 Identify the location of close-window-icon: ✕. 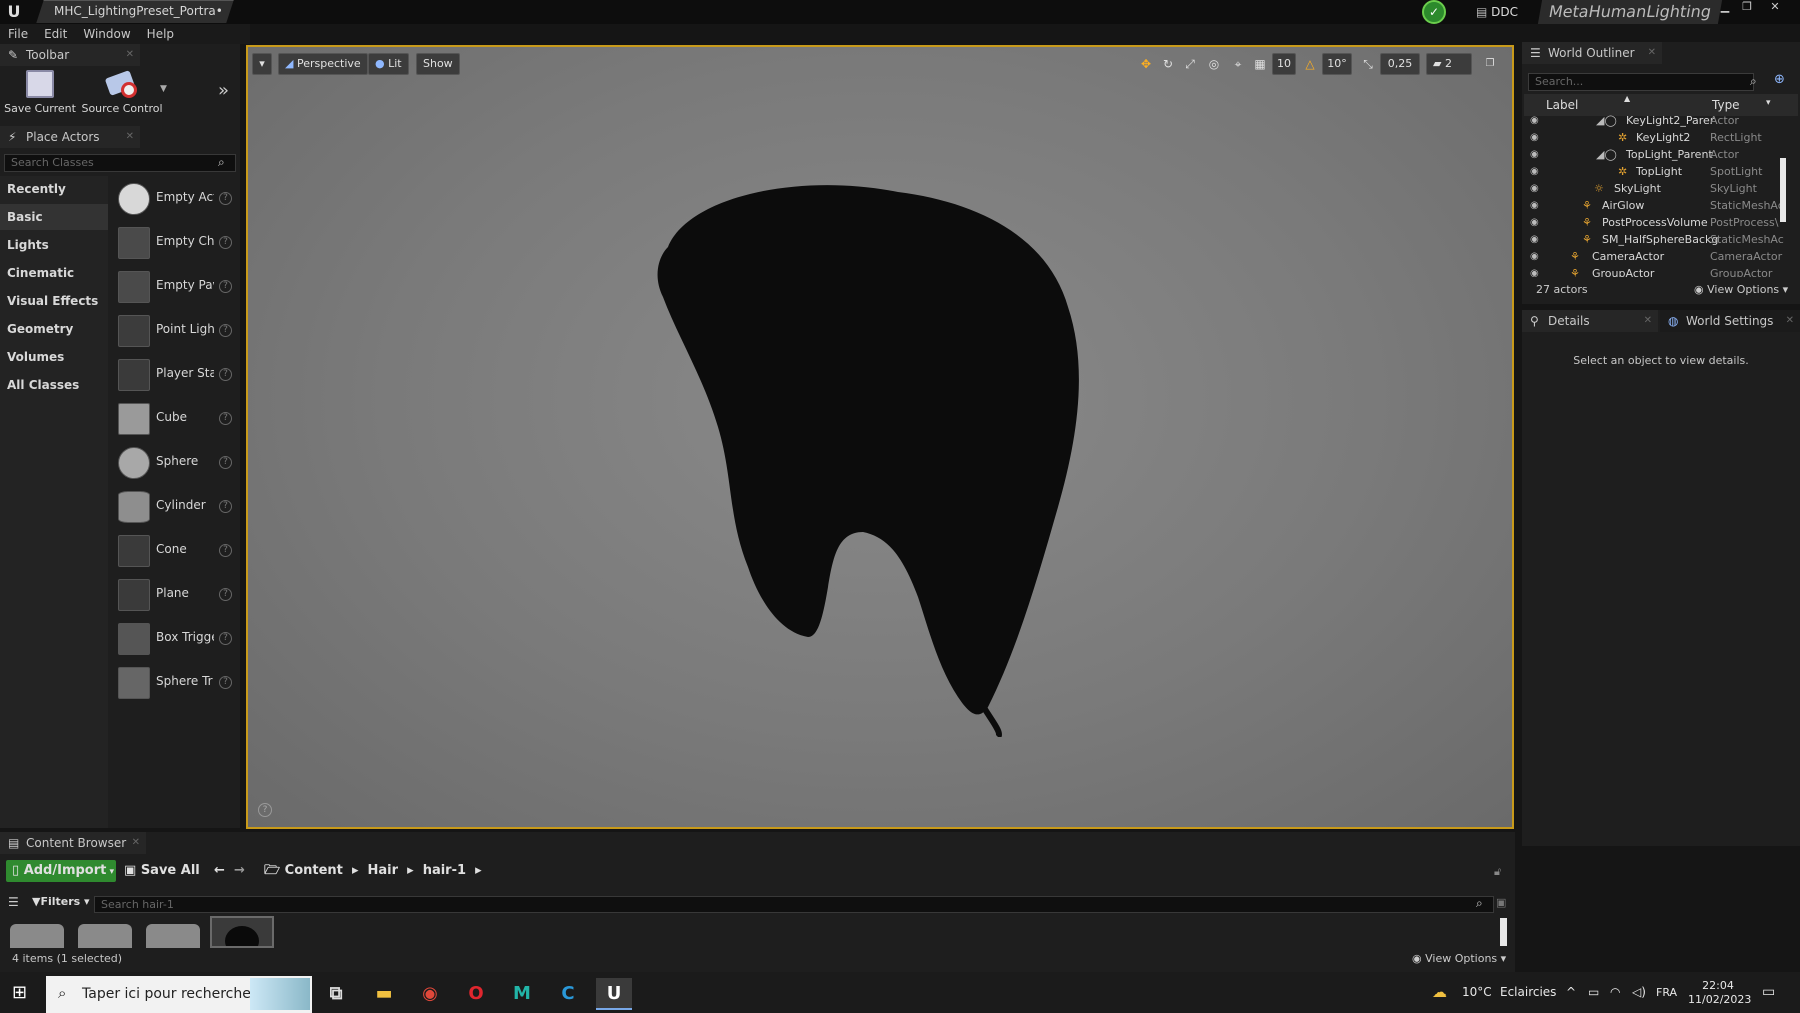
(1775, 8).